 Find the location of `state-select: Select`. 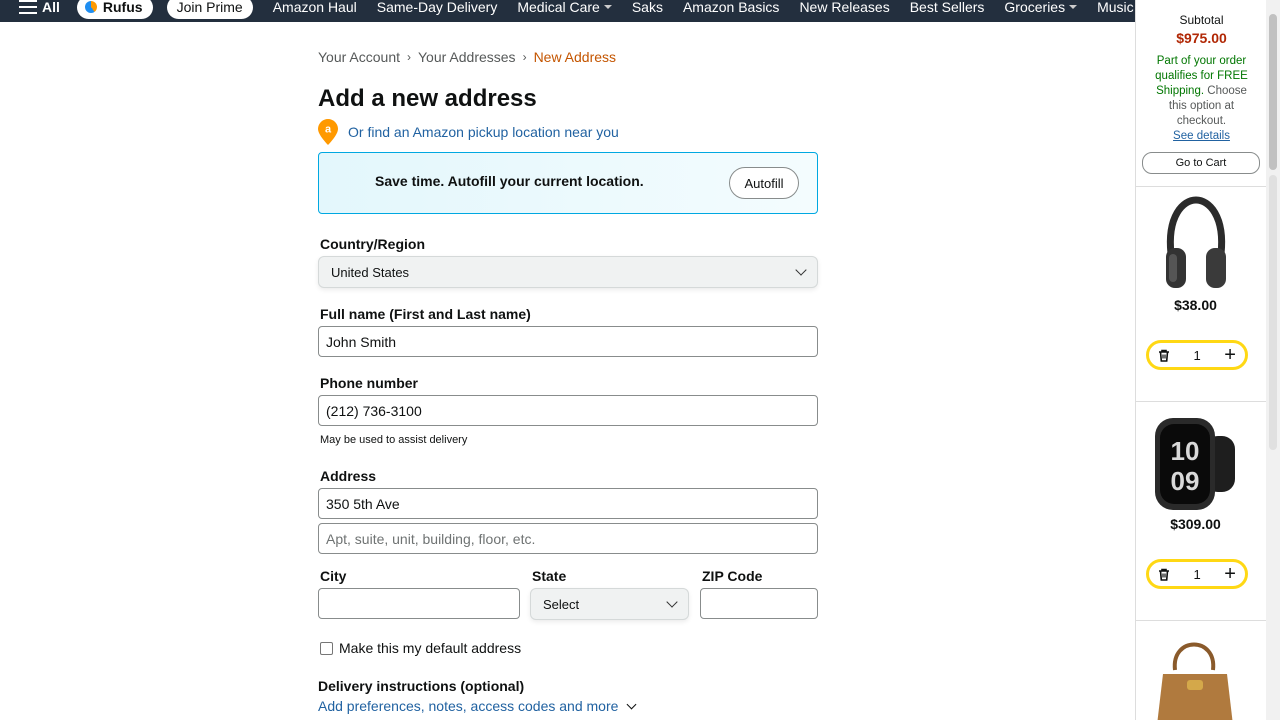

state-select: Select is located at coordinates (609, 604).